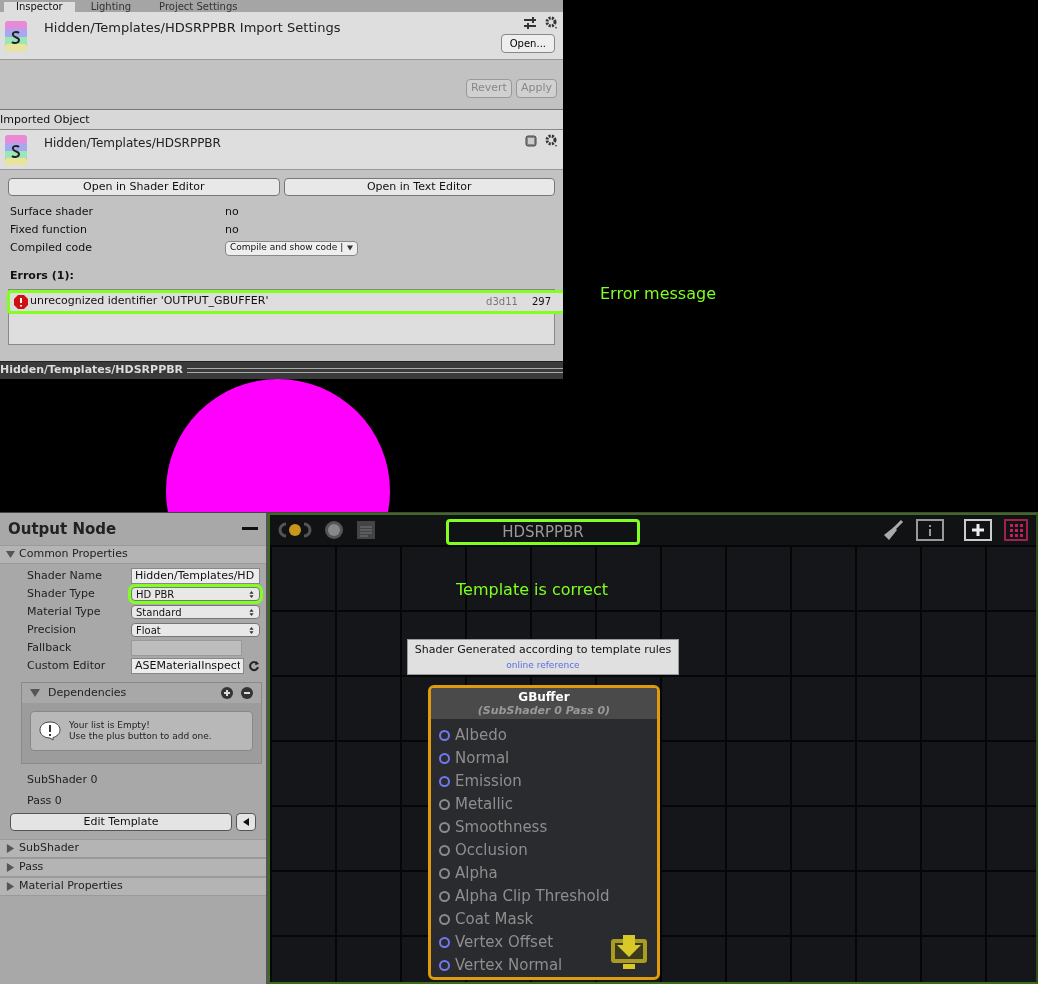 The image size is (1038, 984). I want to click on field-label: Shader Name, so click(65, 575).